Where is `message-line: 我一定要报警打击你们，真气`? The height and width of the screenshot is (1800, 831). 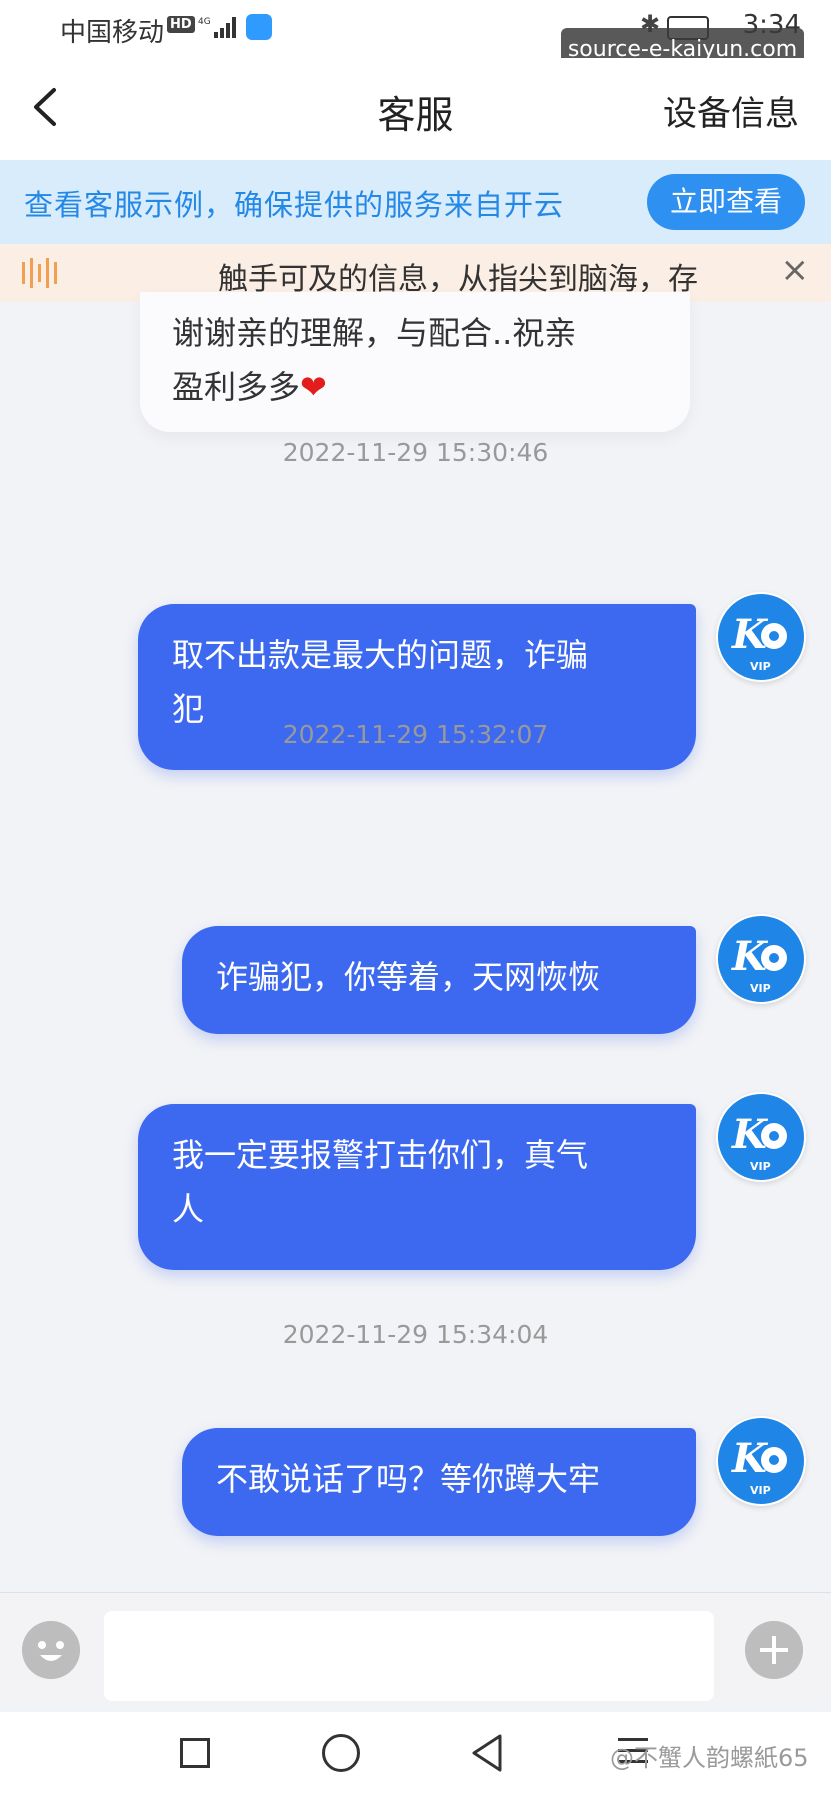 message-line: 我一定要报警打击你们，真气 is located at coordinates (380, 1155).